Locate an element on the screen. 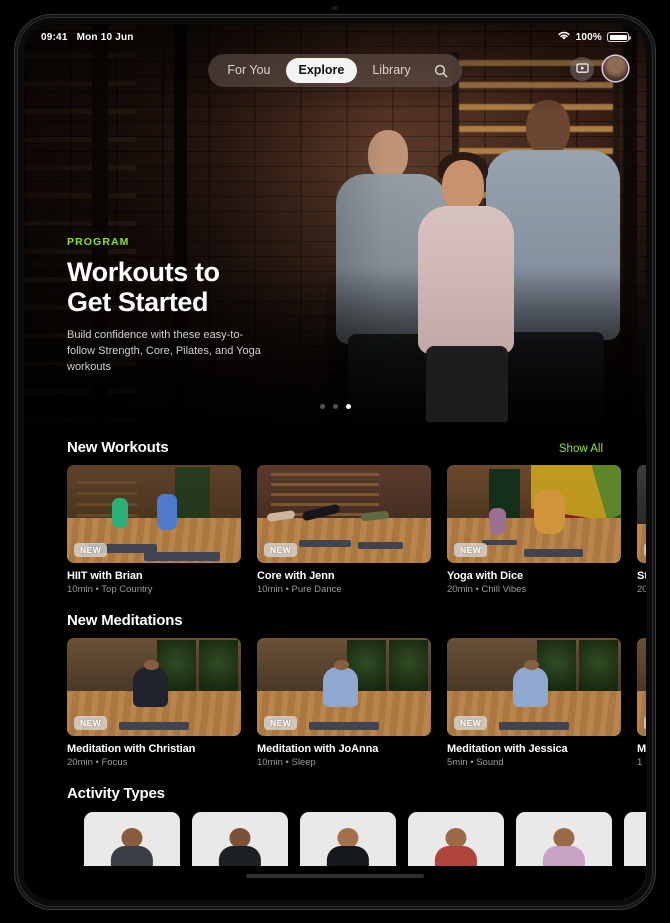  segmented-control: For You Explore Library is located at coordinates (335, 70).